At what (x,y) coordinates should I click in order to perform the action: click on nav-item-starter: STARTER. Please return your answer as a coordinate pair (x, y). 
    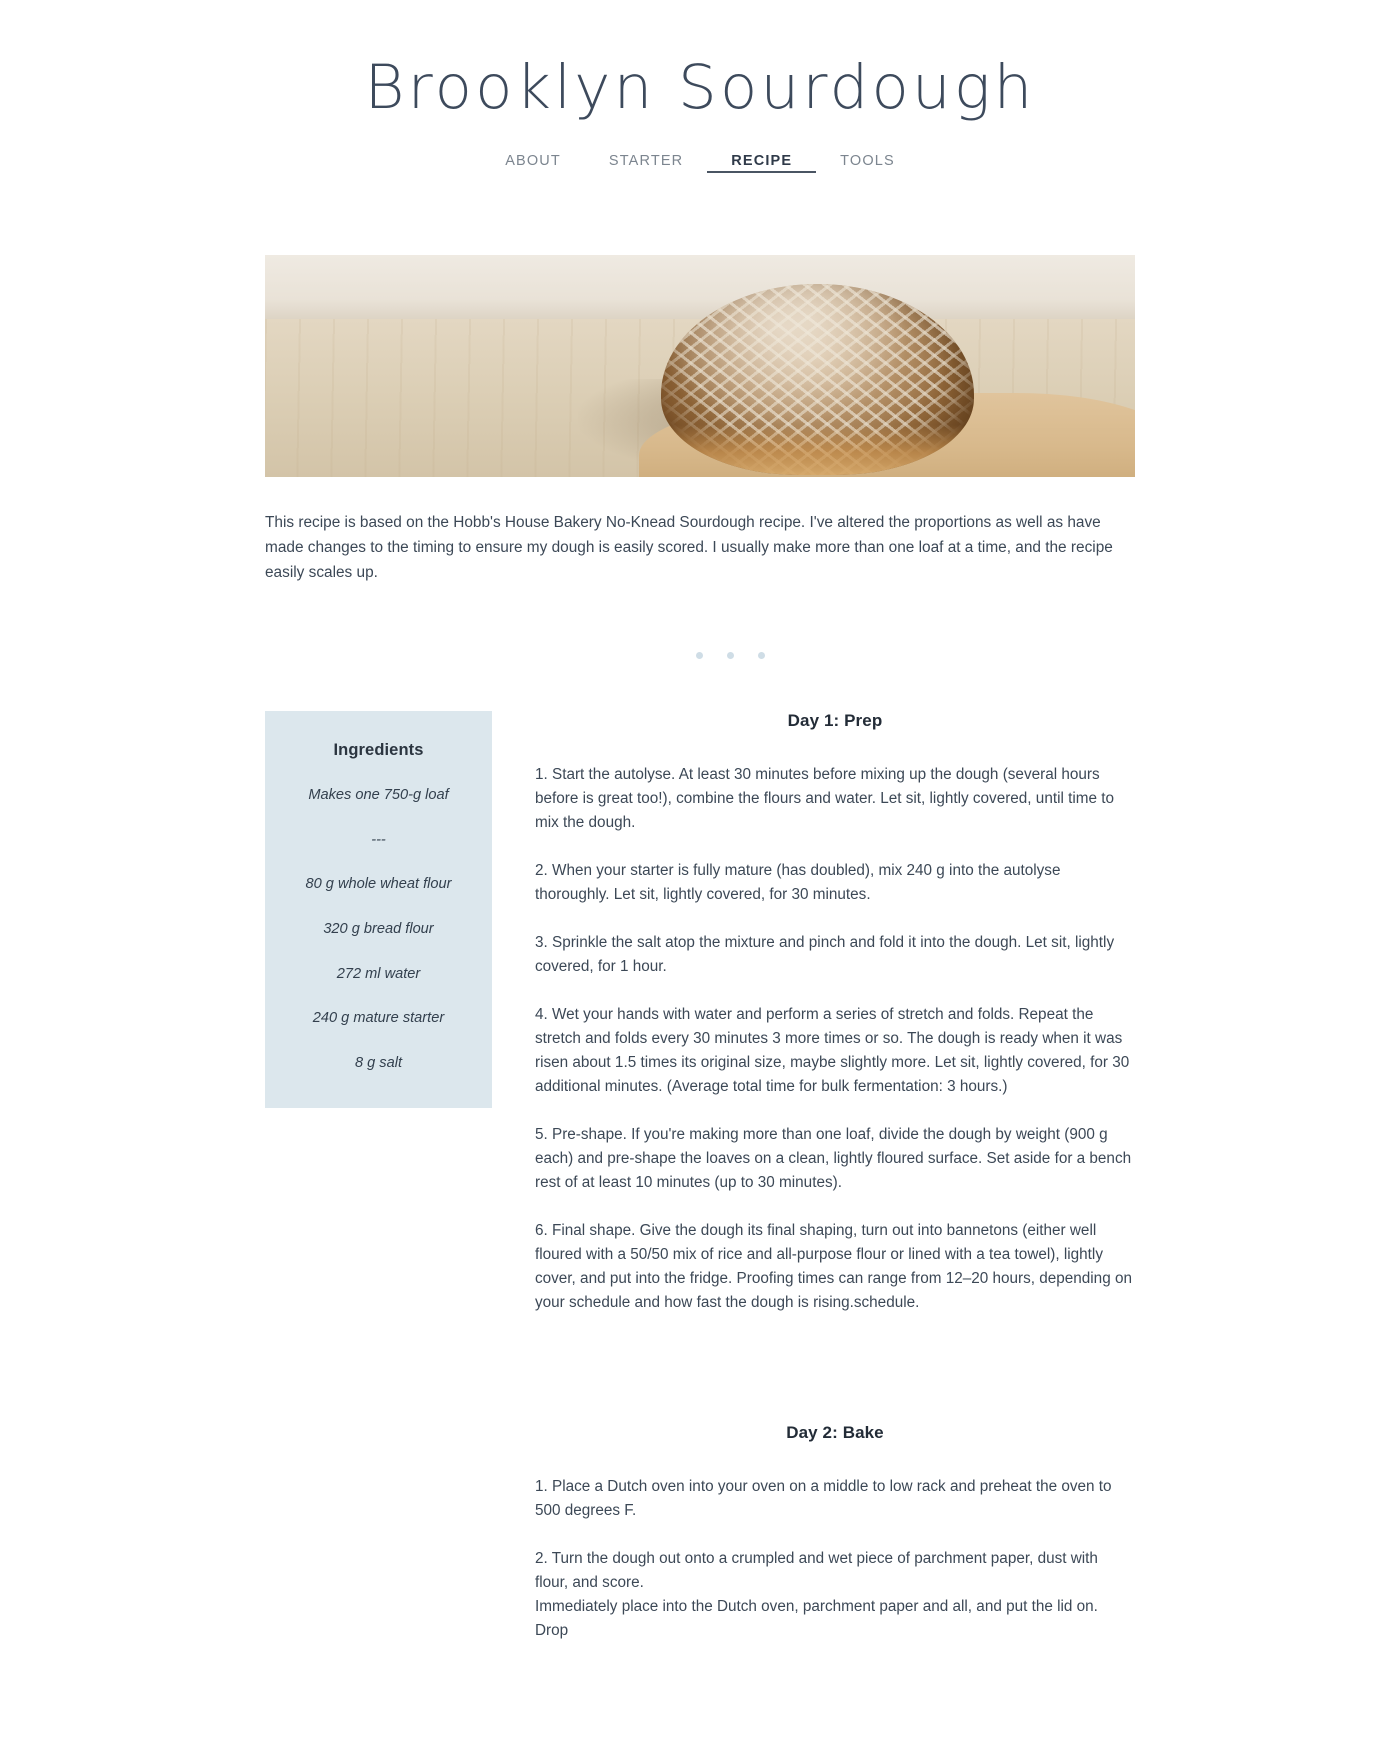
    Looking at the image, I should click on (646, 161).